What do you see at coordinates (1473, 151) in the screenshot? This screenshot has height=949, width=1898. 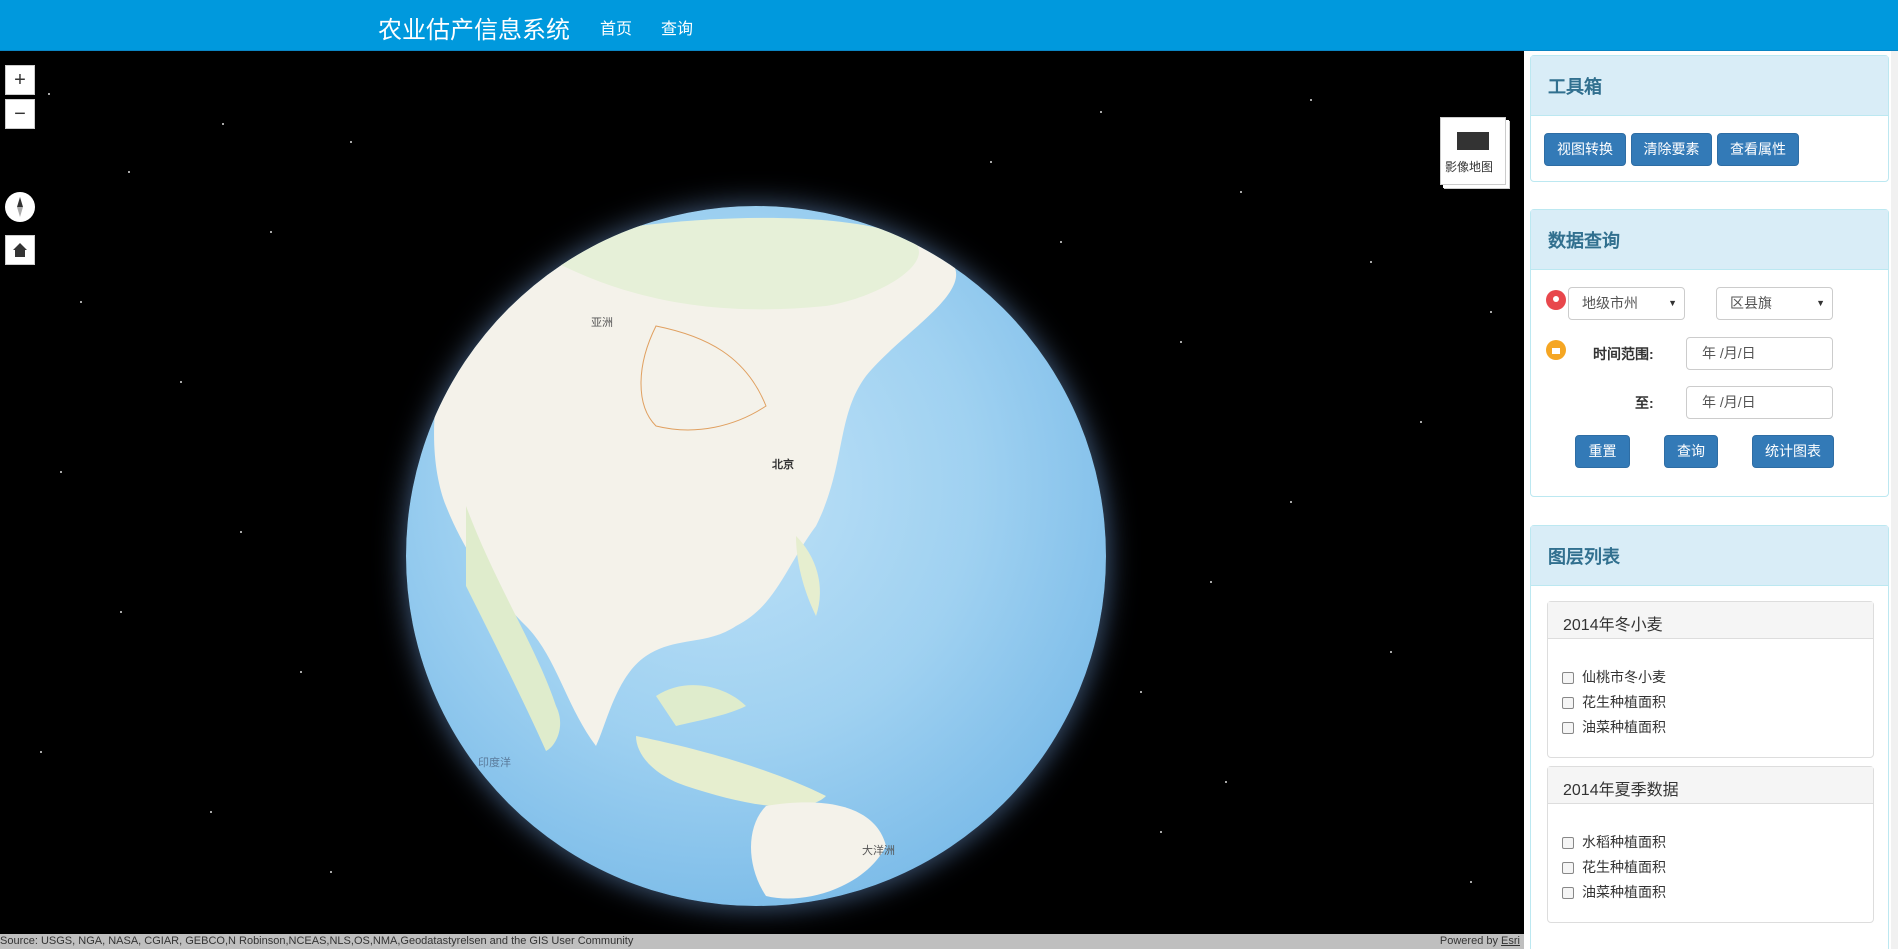 I see `basemap-toggle: 影像地图` at bounding box center [1473, 151].